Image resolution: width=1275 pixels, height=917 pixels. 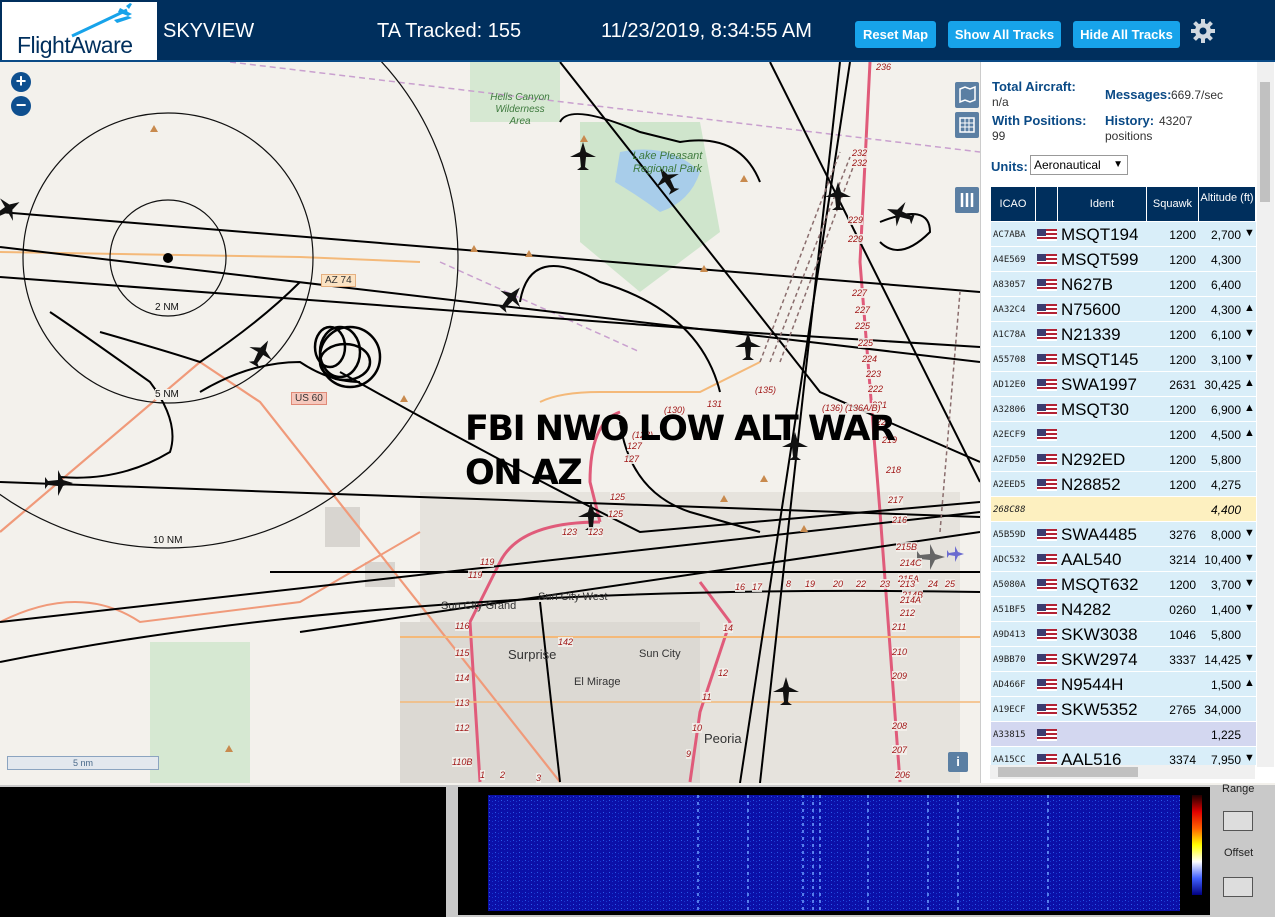 I want to click on mile-marker-label: 113, so click(x=462, y=703).